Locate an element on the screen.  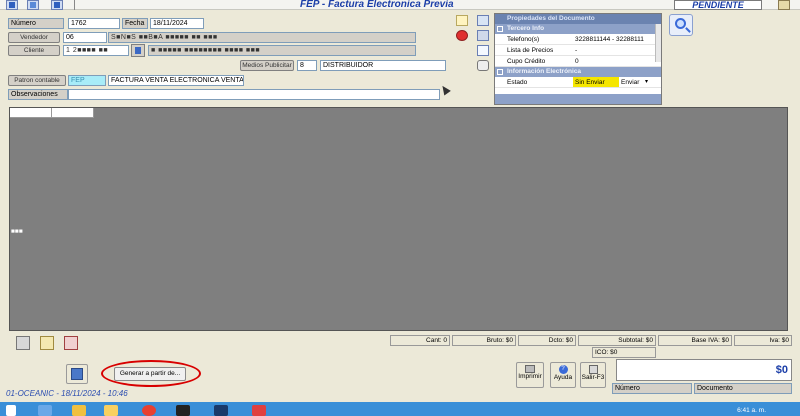
props-row: Cupo Crédito 0 is located at coordinates (578, 61).